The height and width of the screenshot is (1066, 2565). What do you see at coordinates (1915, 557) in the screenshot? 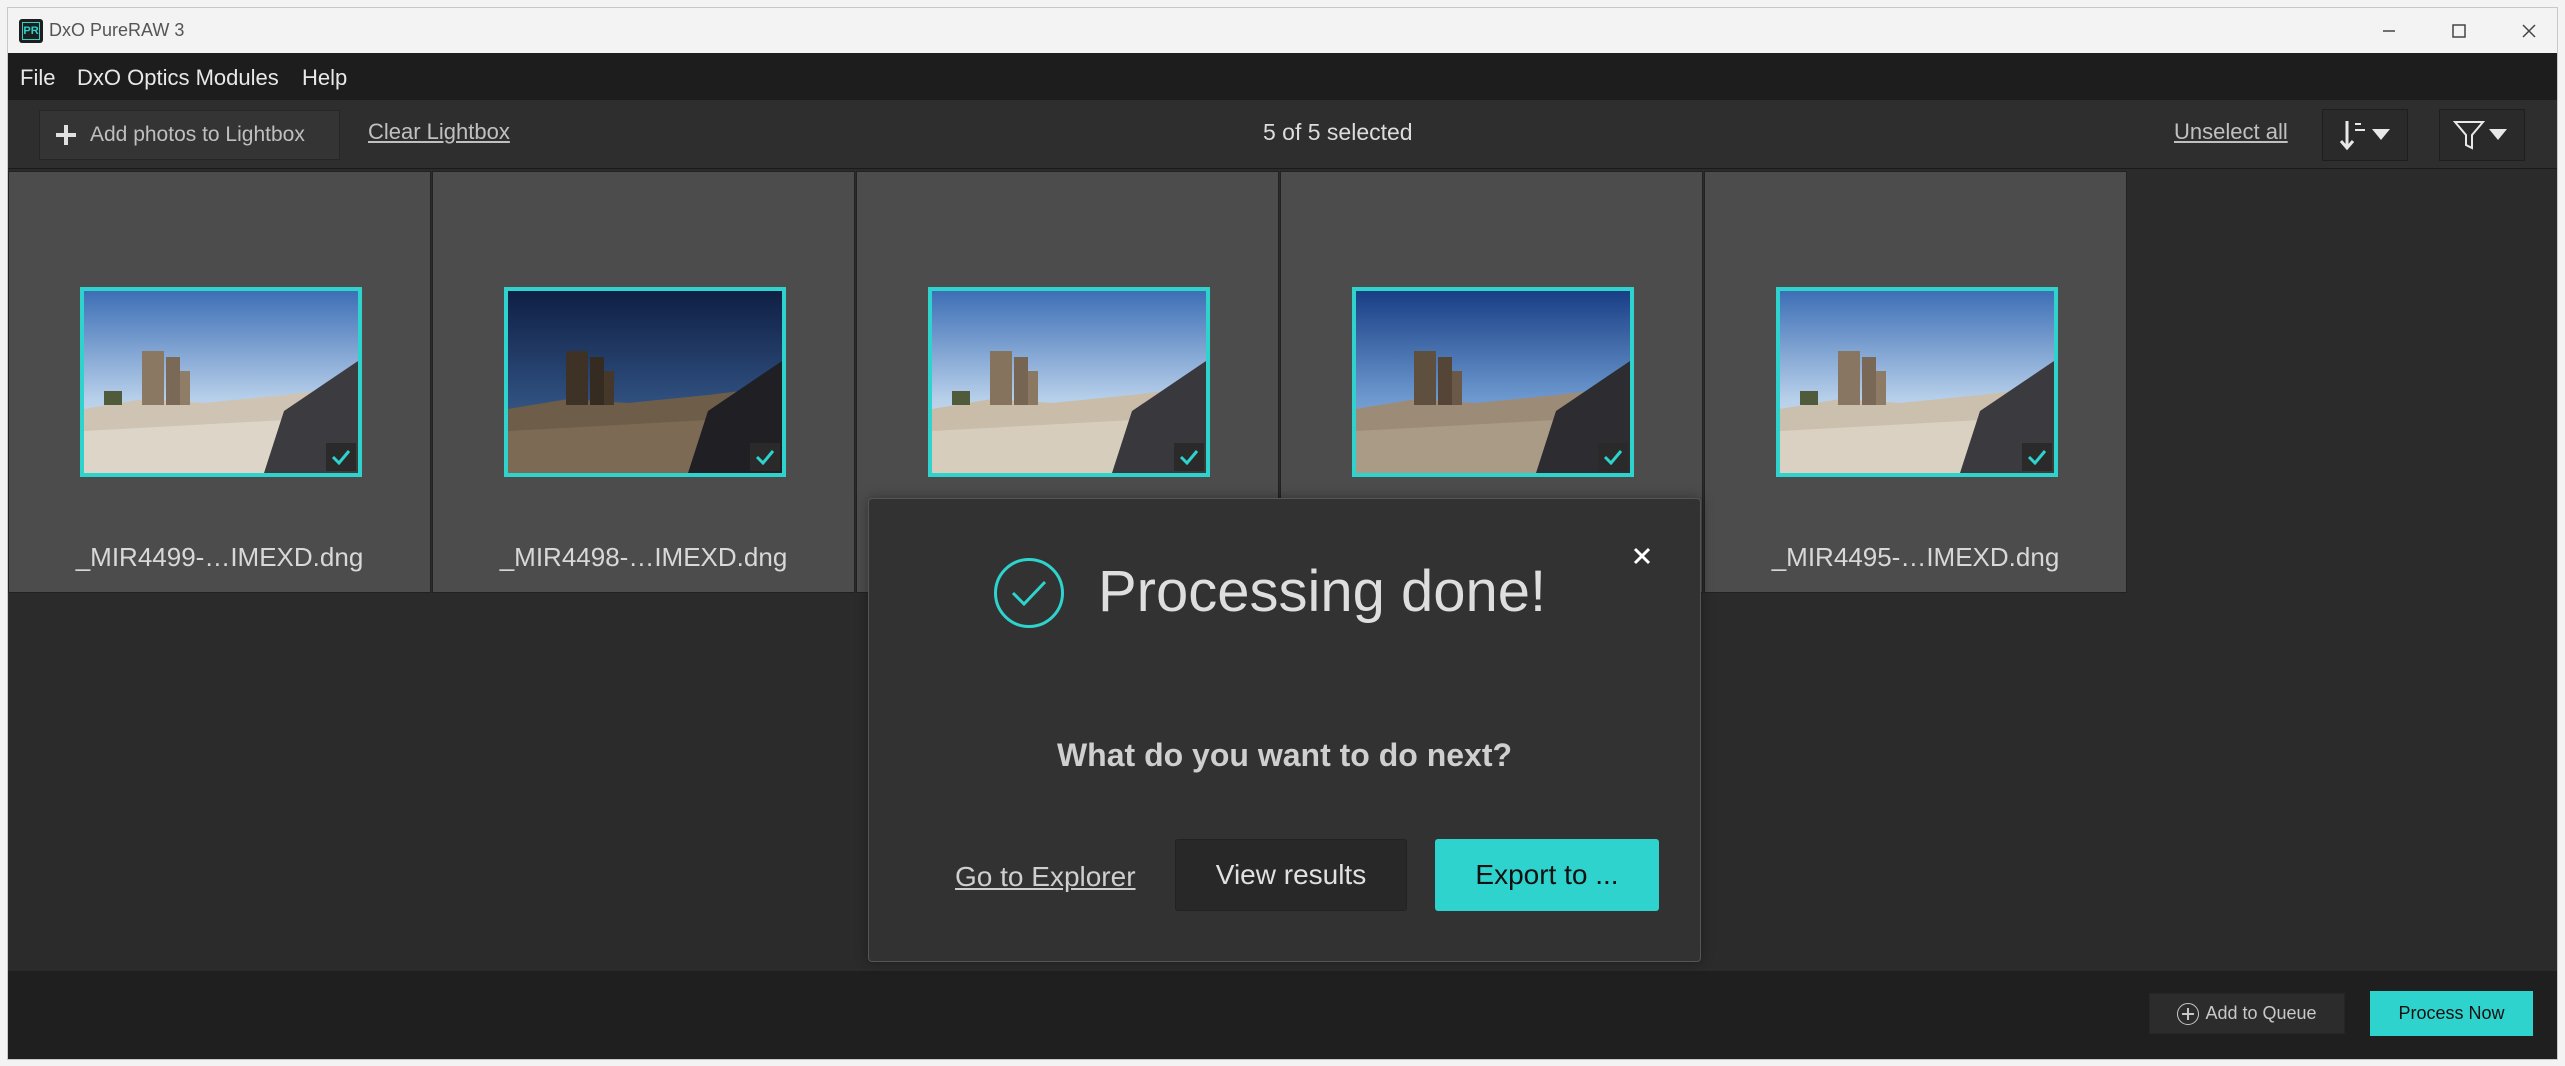
I see `thumbnail-filename: _MIR4495-…IMEXD.dng` at bounding box center [1915, 557].